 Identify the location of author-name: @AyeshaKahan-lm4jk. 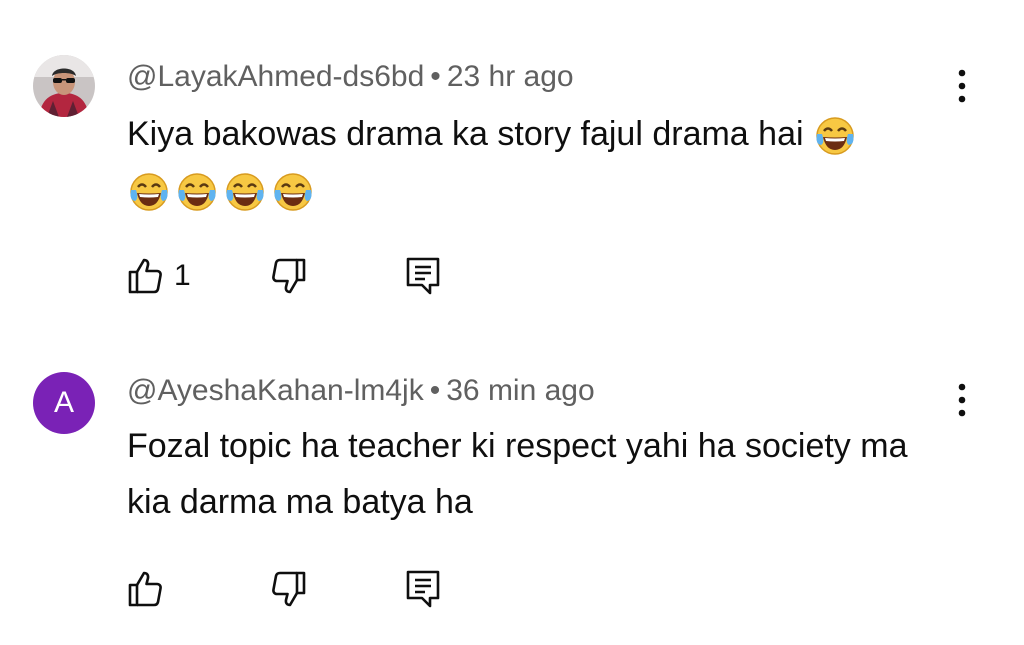
(275, 390).